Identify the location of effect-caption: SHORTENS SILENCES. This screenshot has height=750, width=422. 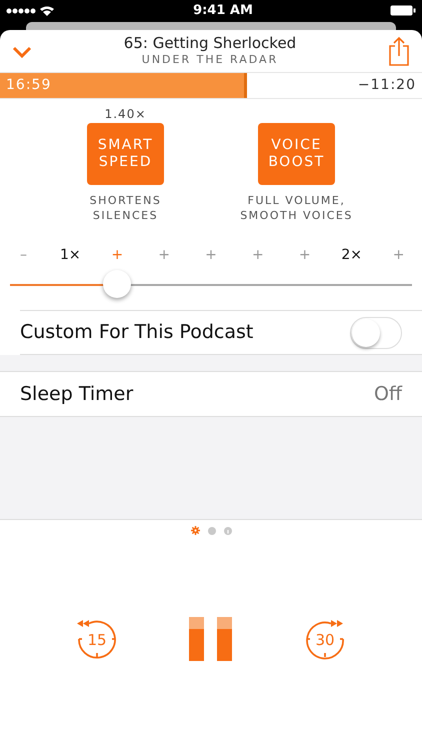
(125, 208).